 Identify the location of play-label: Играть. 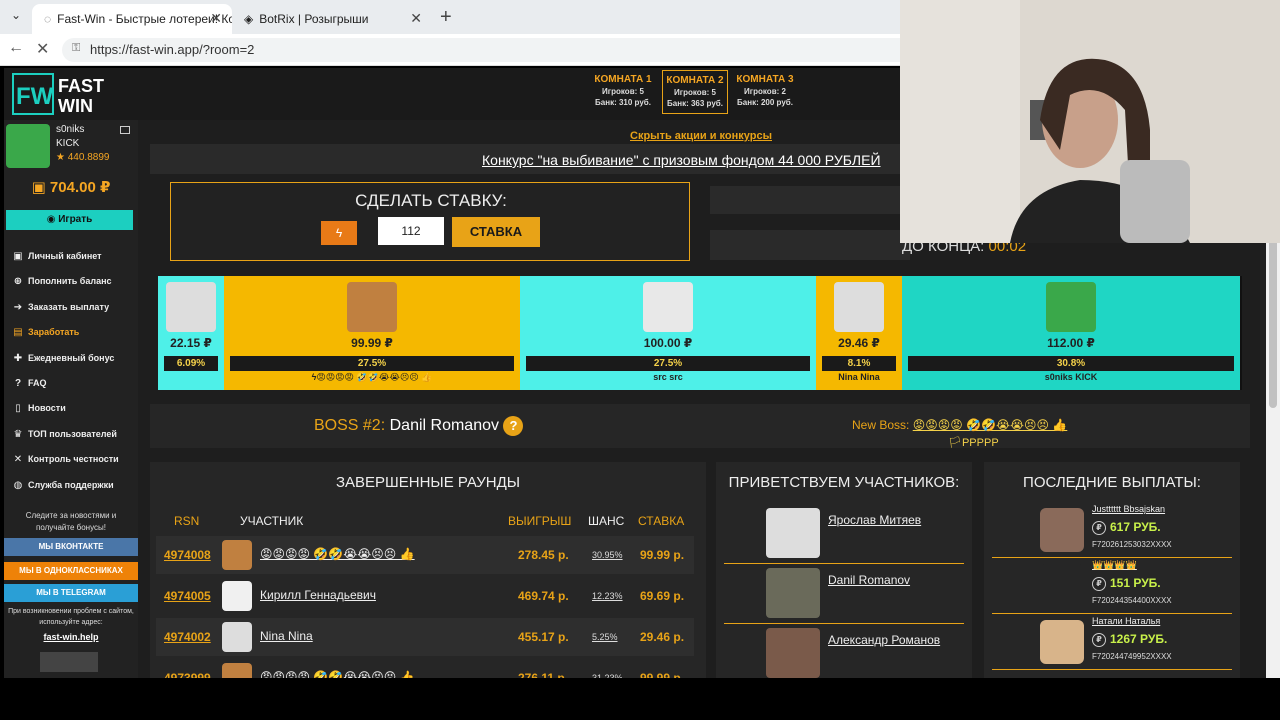
(75, 219).